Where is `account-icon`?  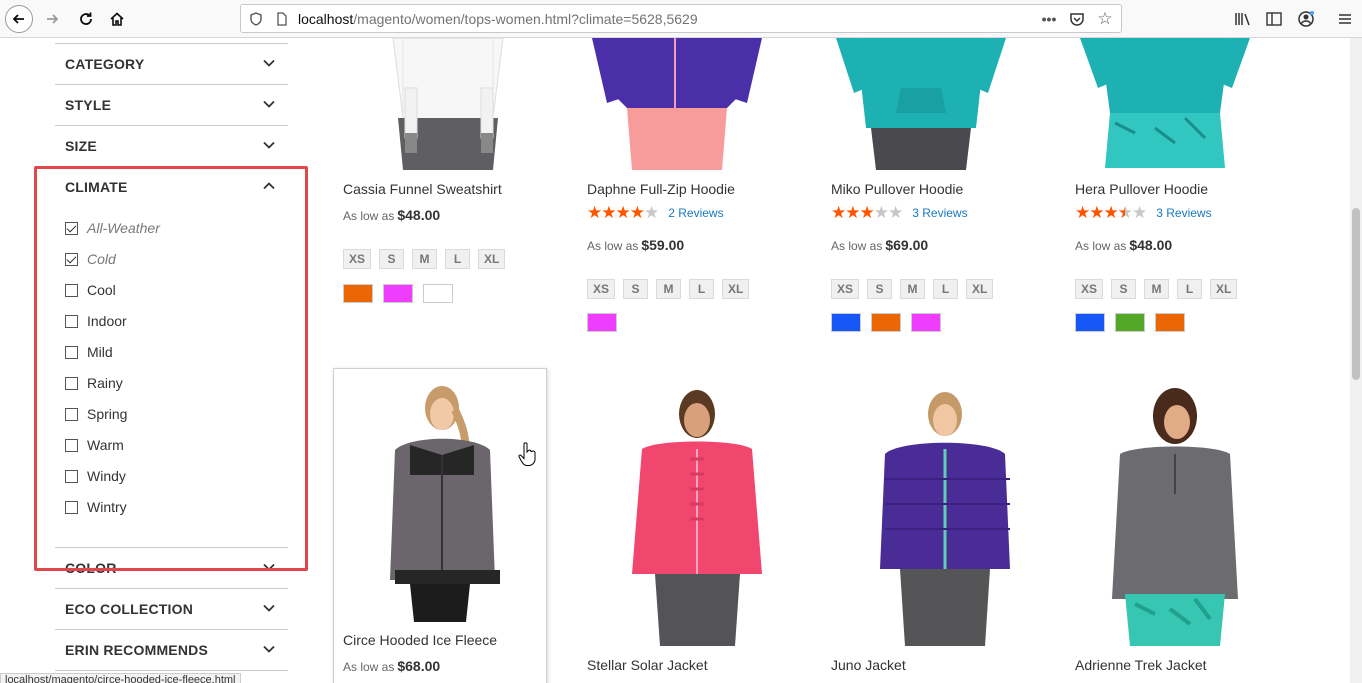
account-icon is located at coordinates (1306, 19).